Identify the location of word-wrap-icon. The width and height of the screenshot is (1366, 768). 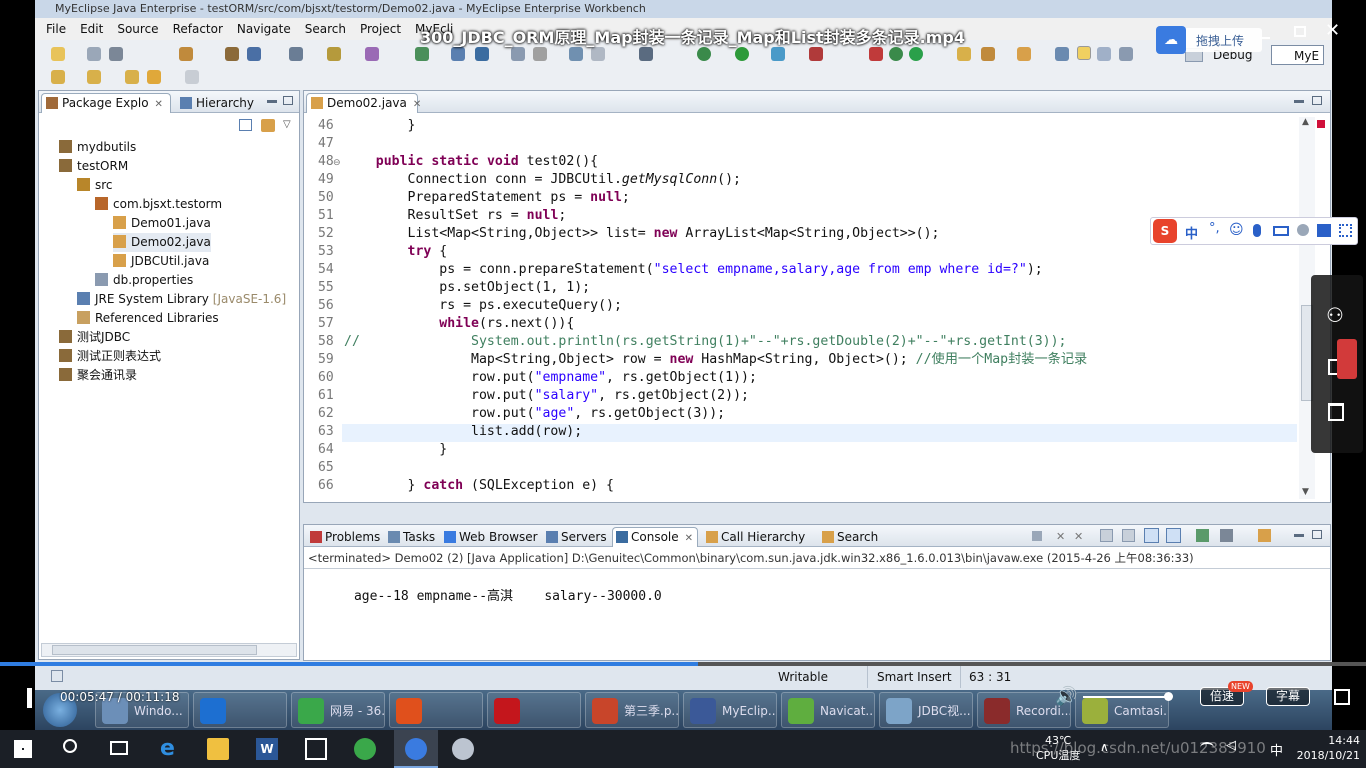
(1151, 535).